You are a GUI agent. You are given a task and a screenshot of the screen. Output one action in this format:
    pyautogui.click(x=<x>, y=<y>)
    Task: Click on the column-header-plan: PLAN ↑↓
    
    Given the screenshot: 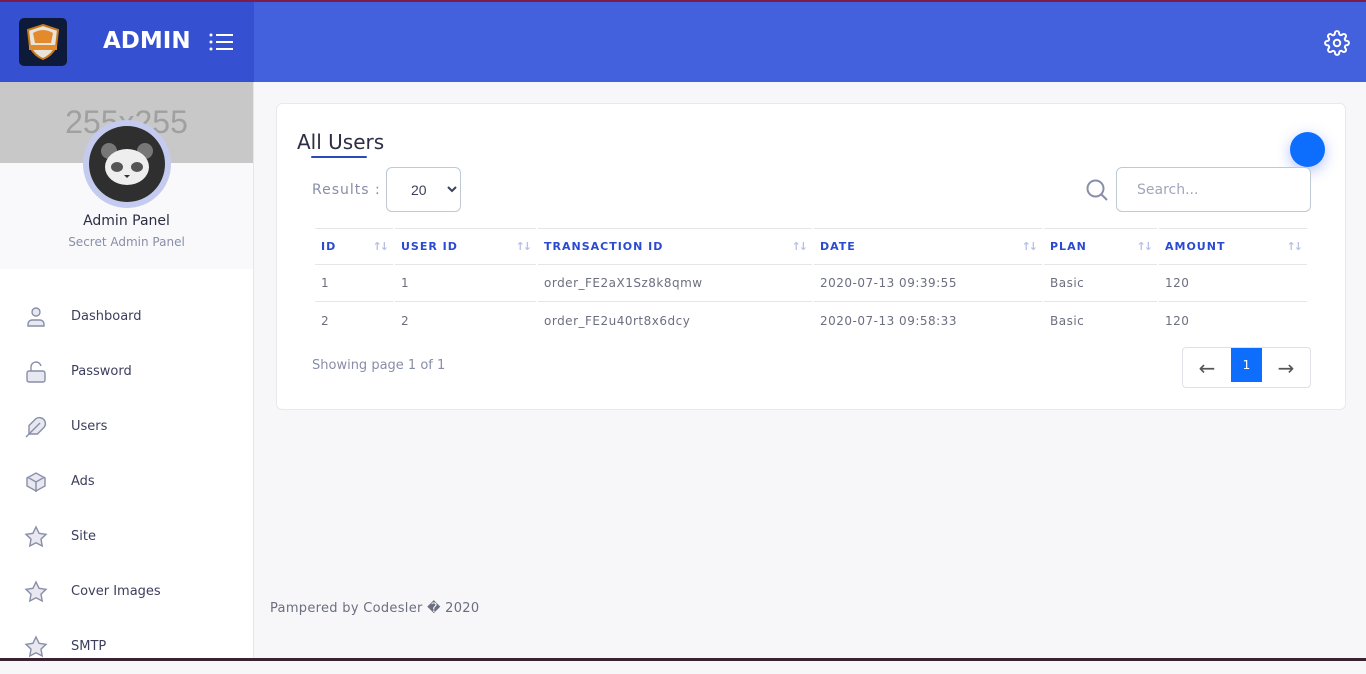 What is the action you would take?
    pyautogui.click(x=1100, y=246)
    